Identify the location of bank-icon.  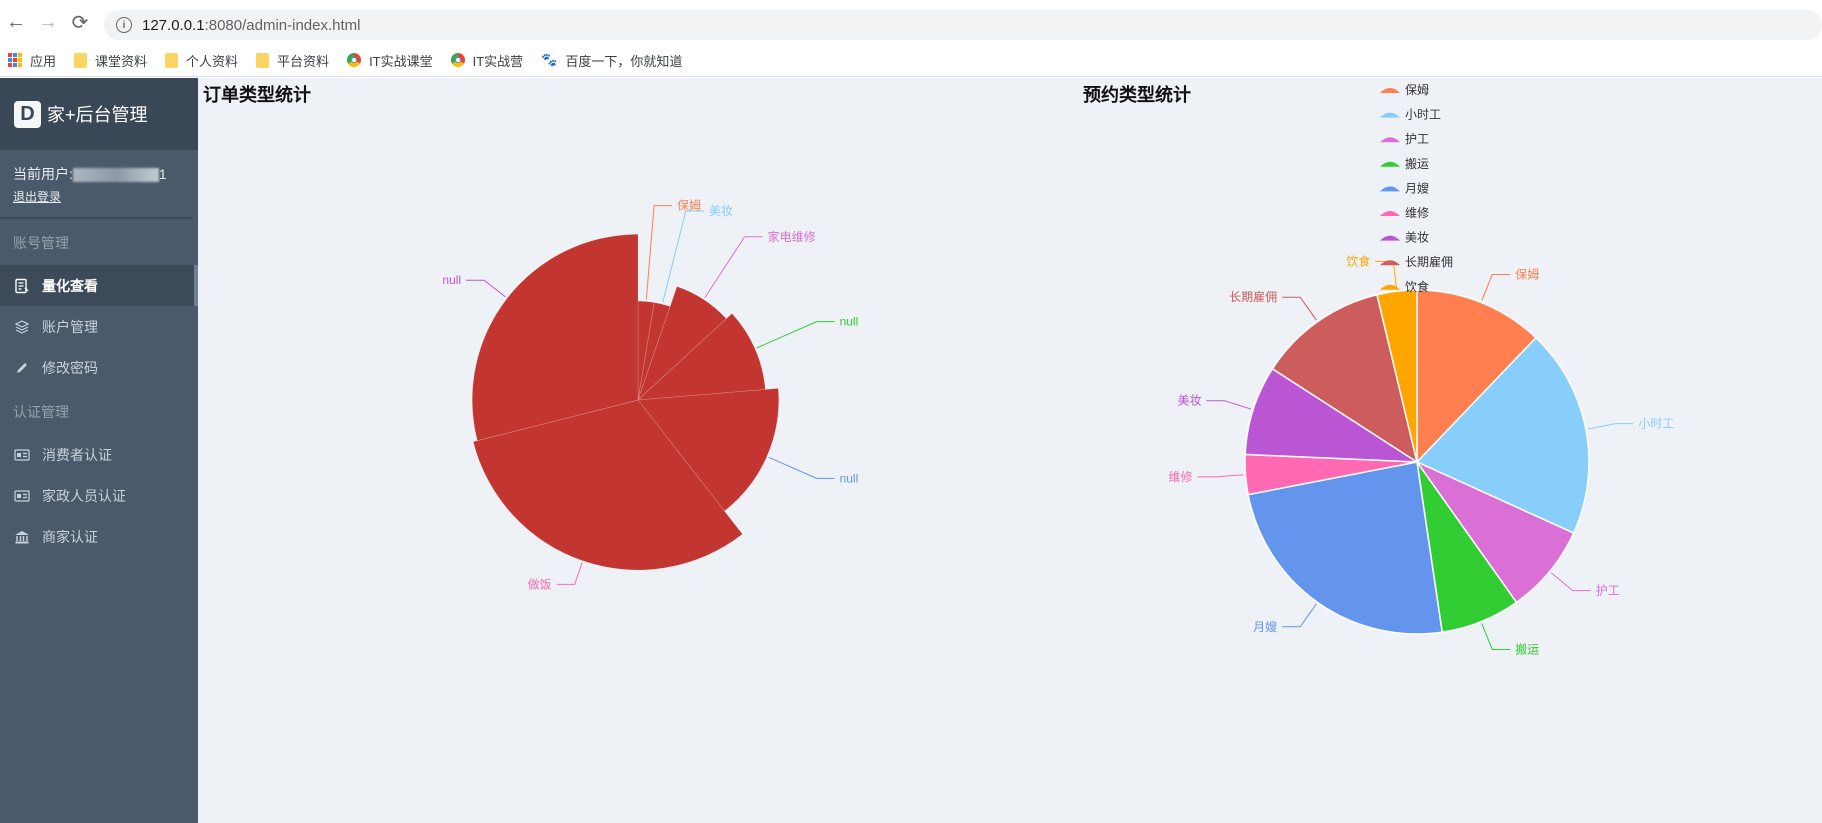
(22, 537).